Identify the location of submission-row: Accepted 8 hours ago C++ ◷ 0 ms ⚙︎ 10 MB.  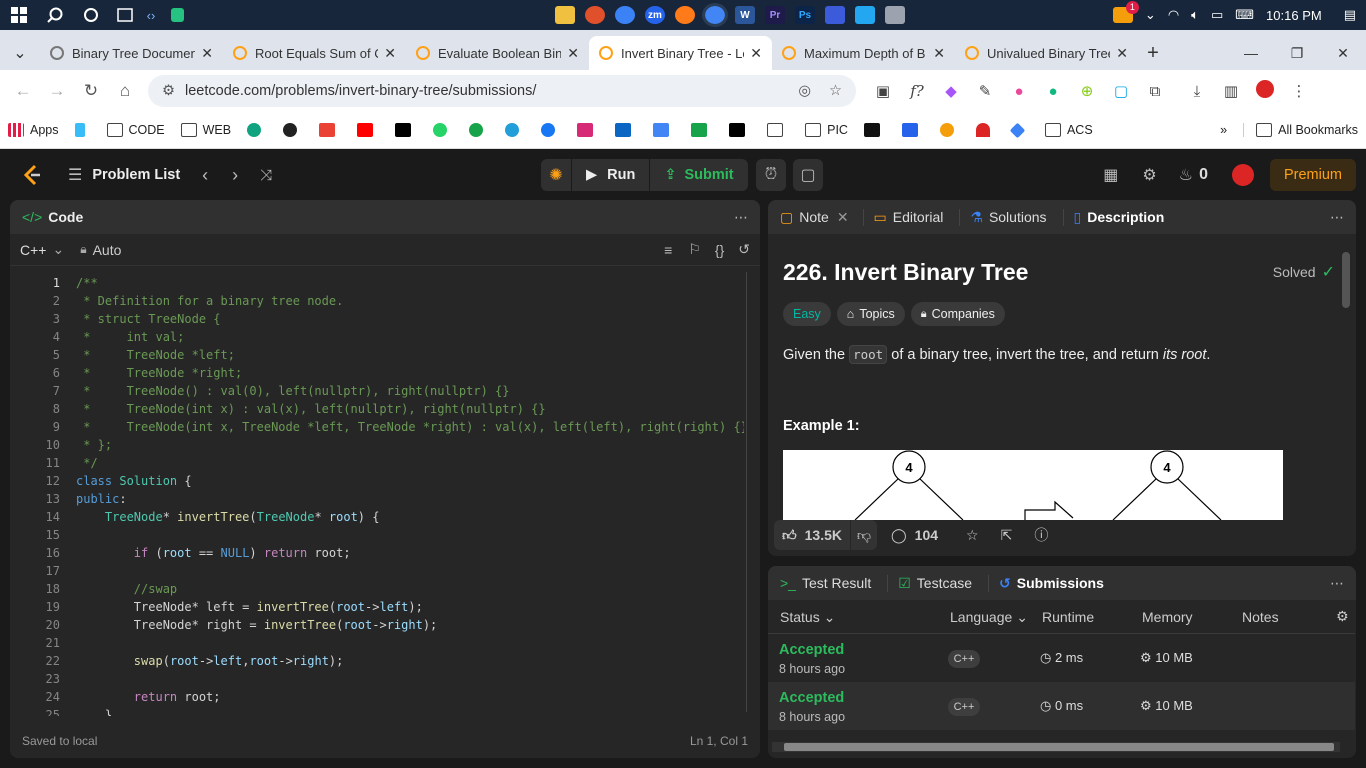
(1061, 706).